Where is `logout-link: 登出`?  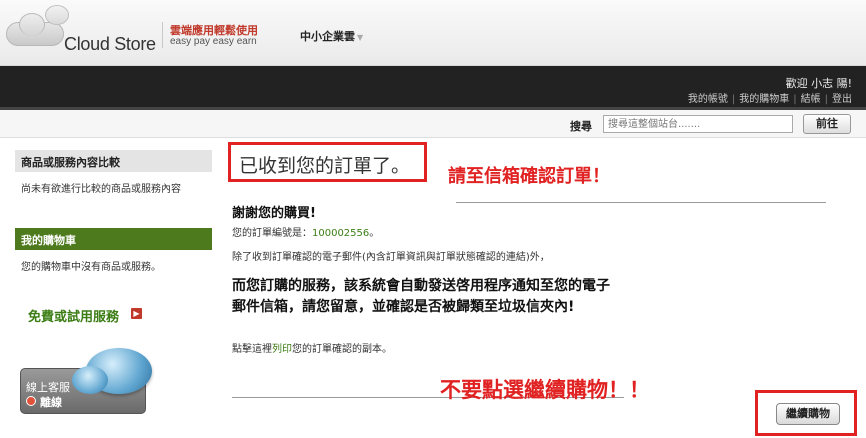 logout-link: 登出 is located at coordinates (842, 99).